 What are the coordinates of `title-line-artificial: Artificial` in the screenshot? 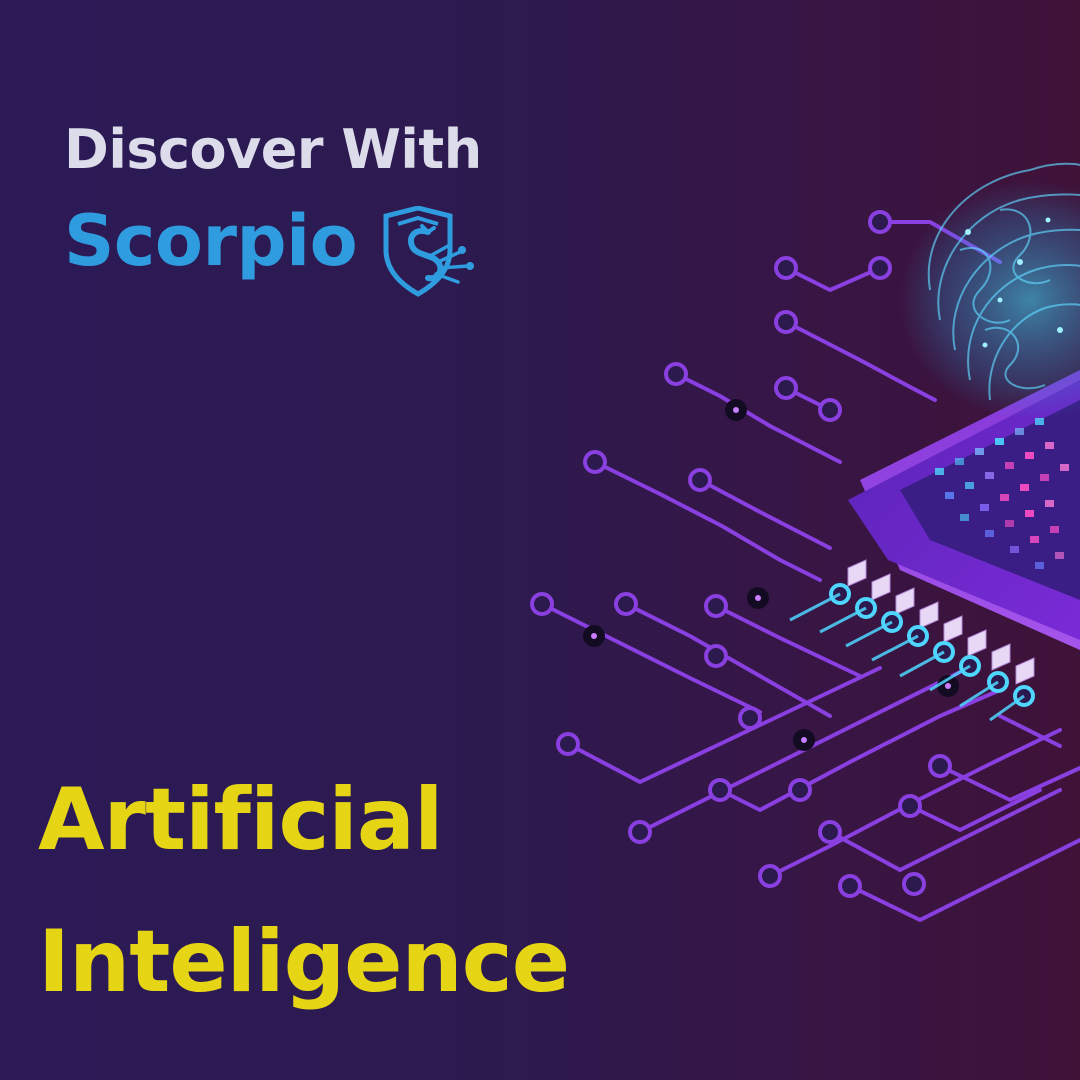 It's located at (240, 820).